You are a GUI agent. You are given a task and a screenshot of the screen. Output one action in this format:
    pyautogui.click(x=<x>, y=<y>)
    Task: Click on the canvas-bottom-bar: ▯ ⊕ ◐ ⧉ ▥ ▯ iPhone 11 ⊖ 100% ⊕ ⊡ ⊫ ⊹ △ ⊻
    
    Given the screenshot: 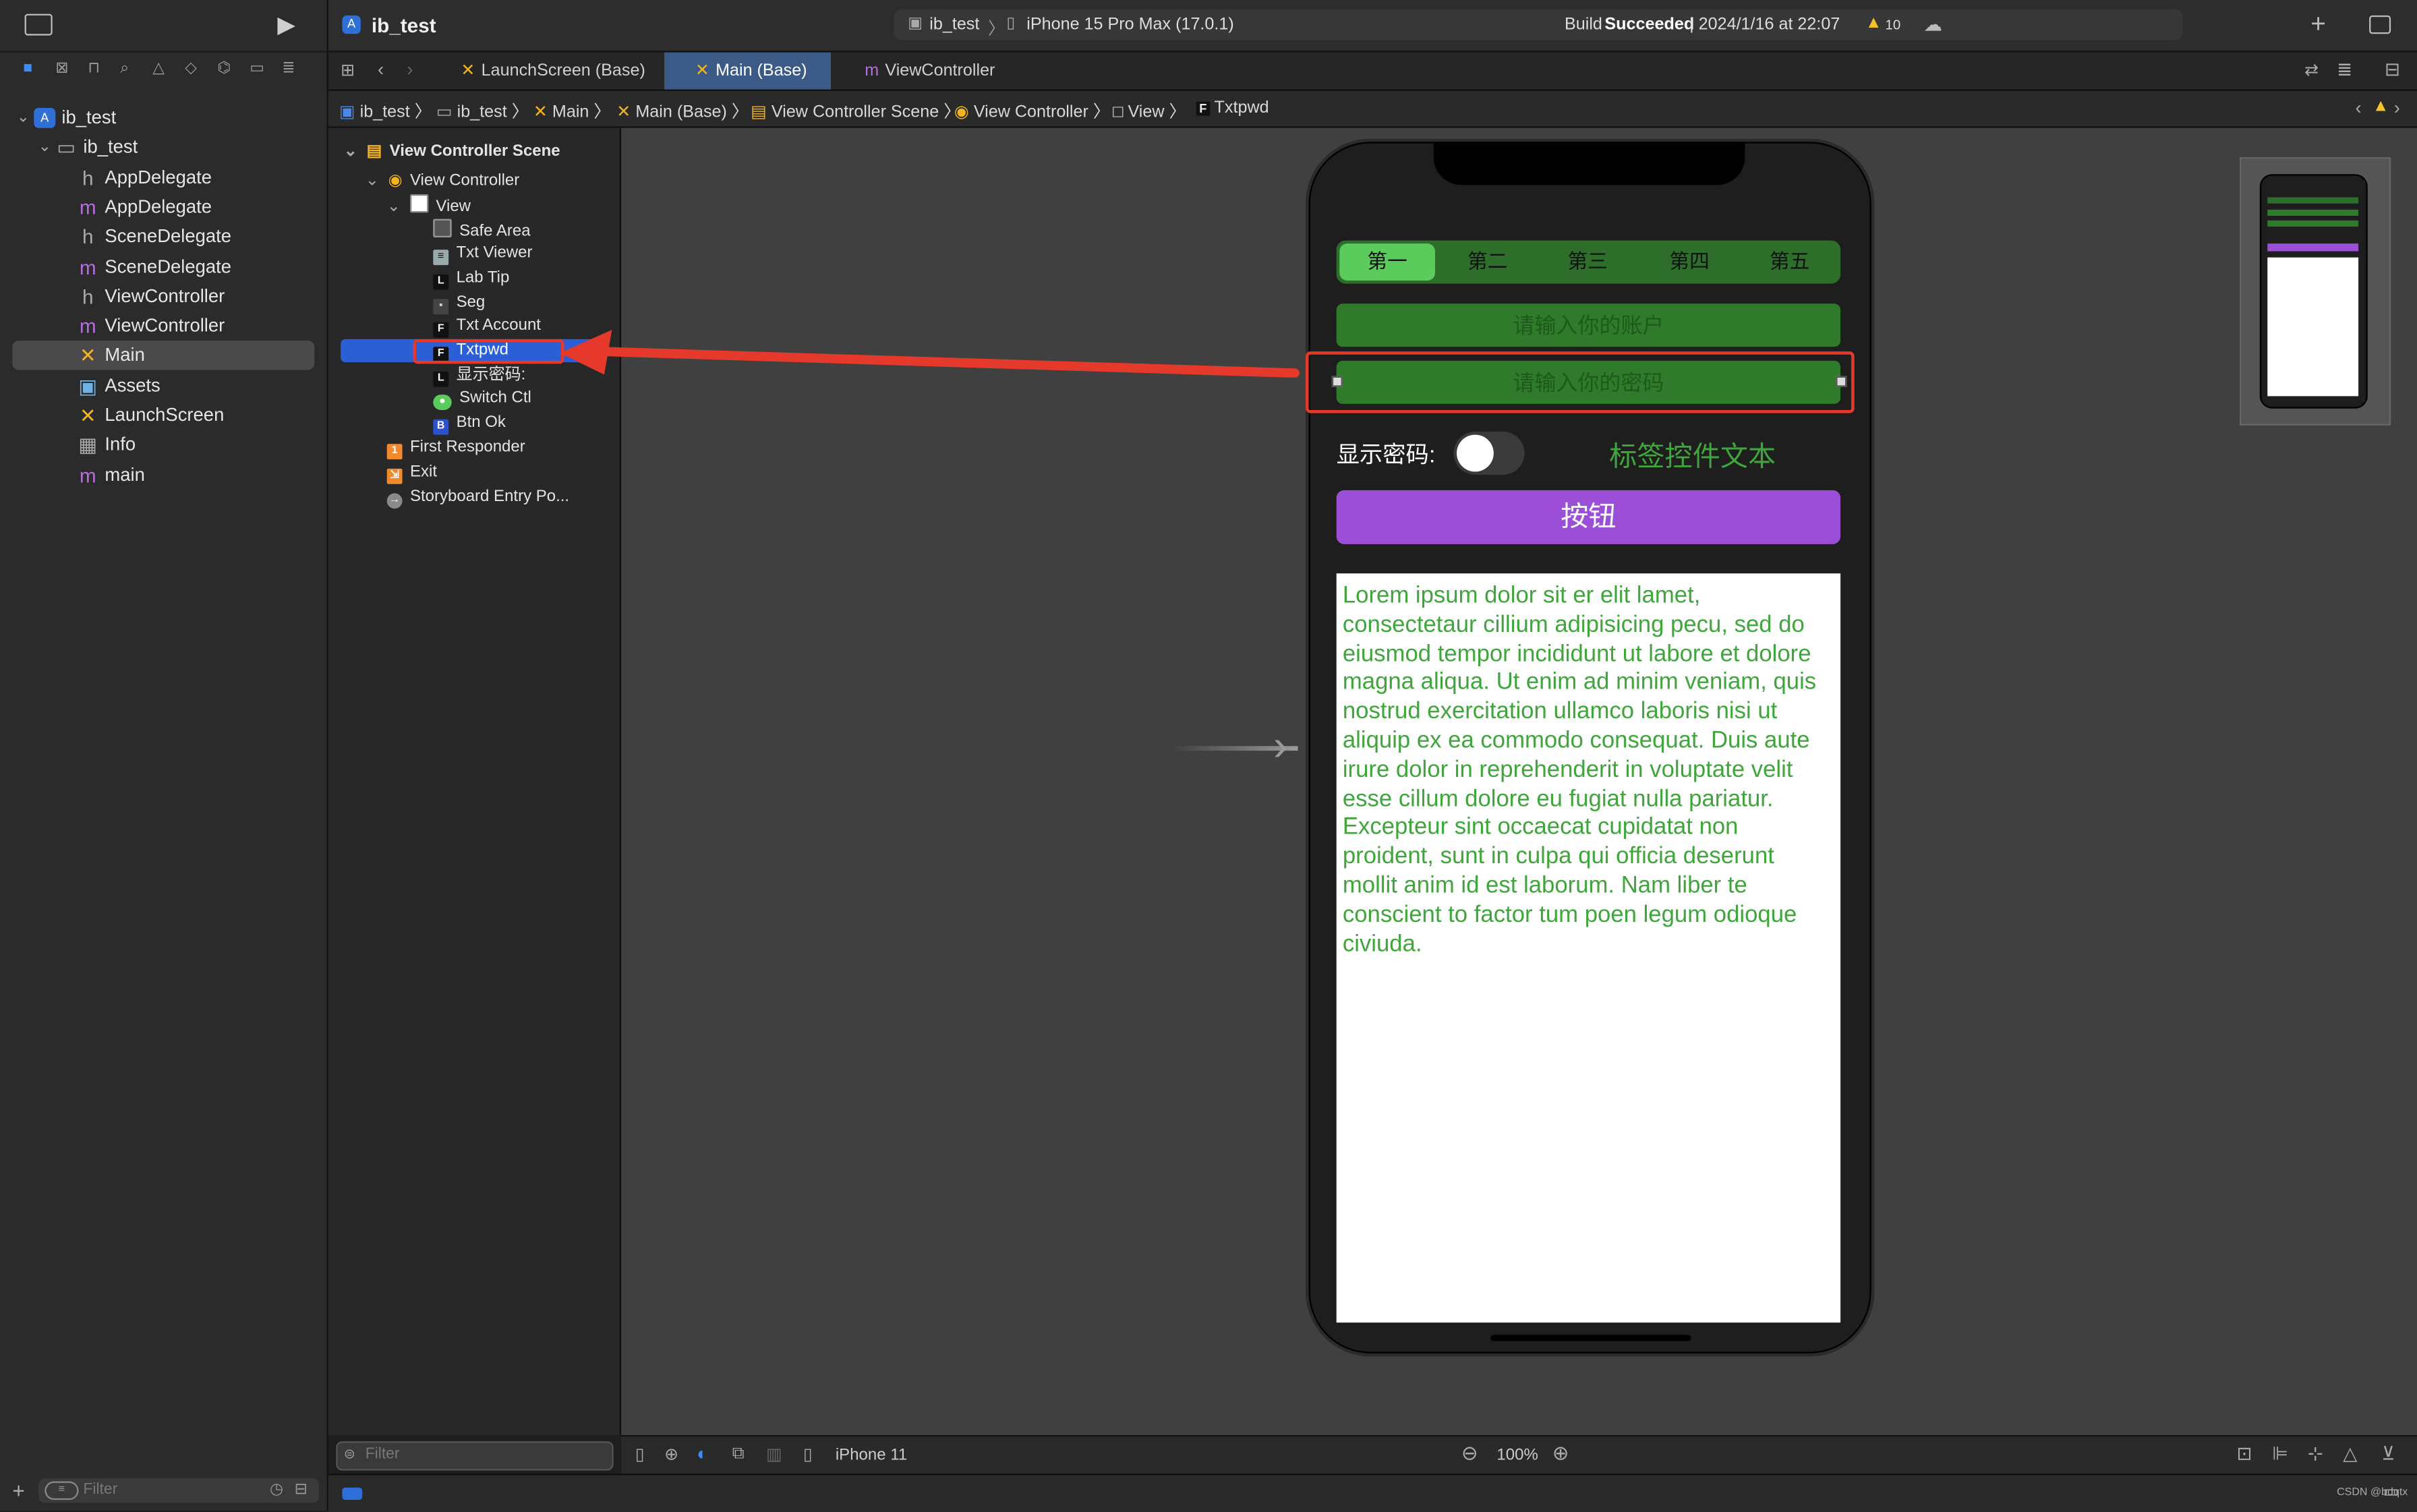 What is the action you would take?
    pyautogui.click(x=1519, y=1454)
    